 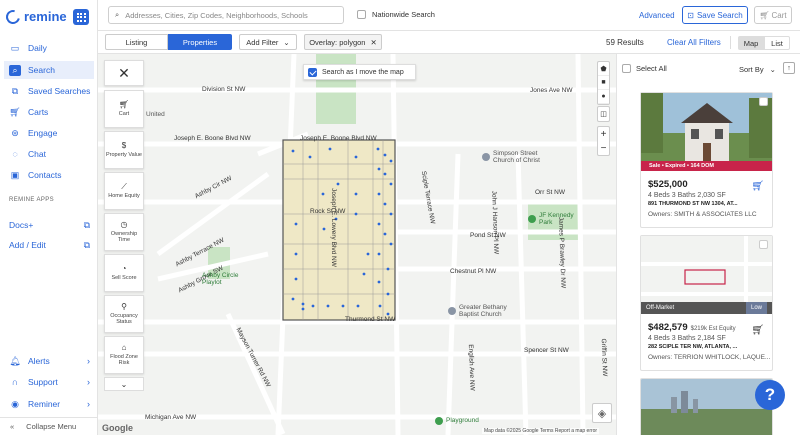 I want to click on help-button: ?, so click(x=770, y=395).